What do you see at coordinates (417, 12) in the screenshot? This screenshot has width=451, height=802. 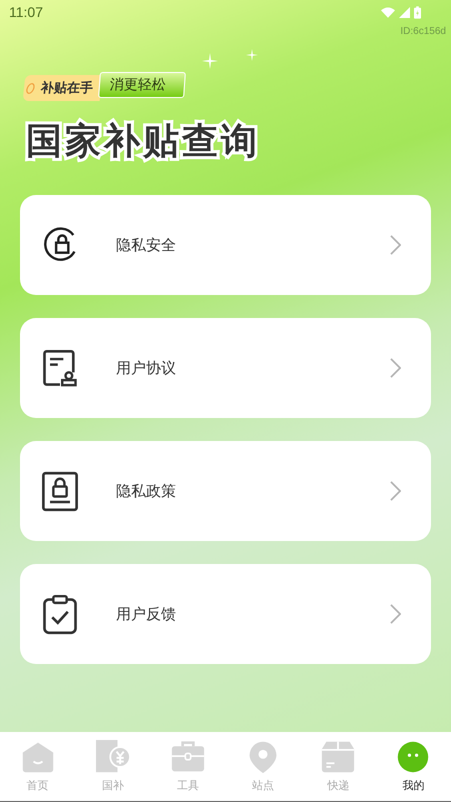 I see `battery-icon` at bounding box center [417, 12].